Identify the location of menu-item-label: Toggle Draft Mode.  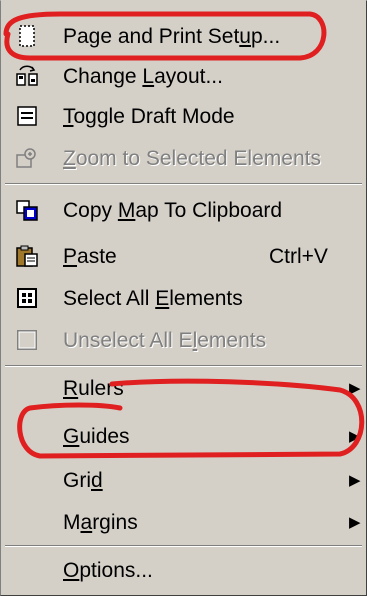
(149, 116).